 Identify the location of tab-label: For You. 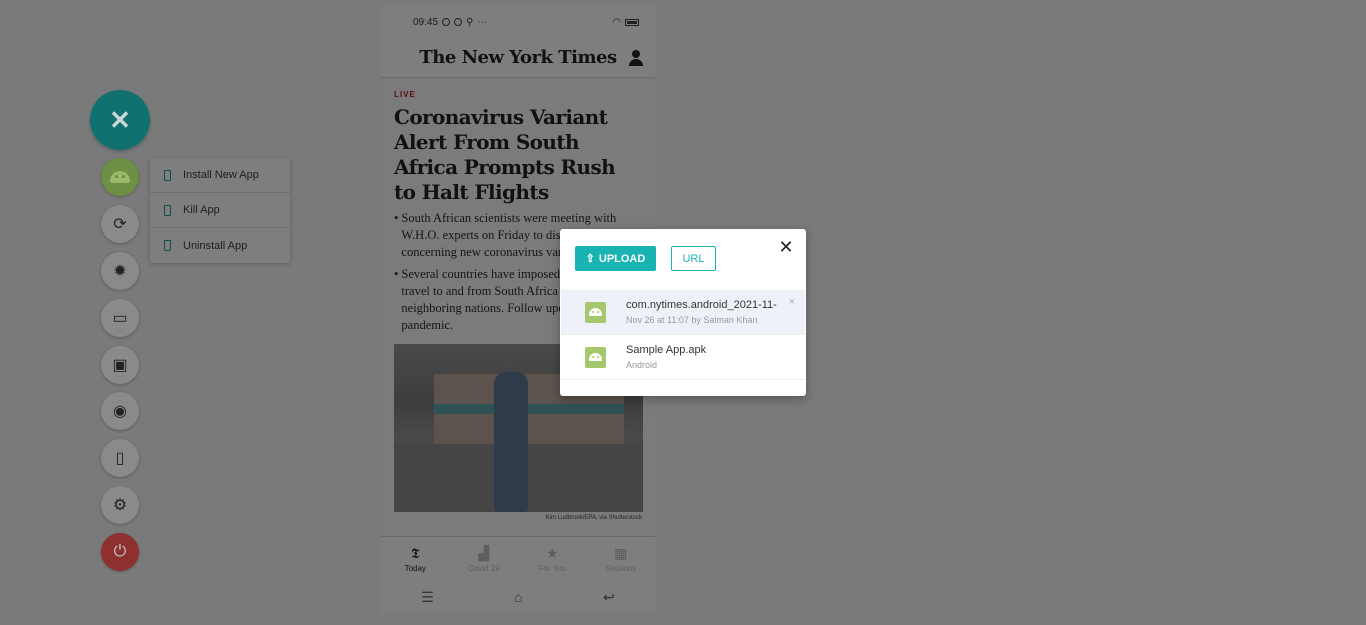
(552, 568).